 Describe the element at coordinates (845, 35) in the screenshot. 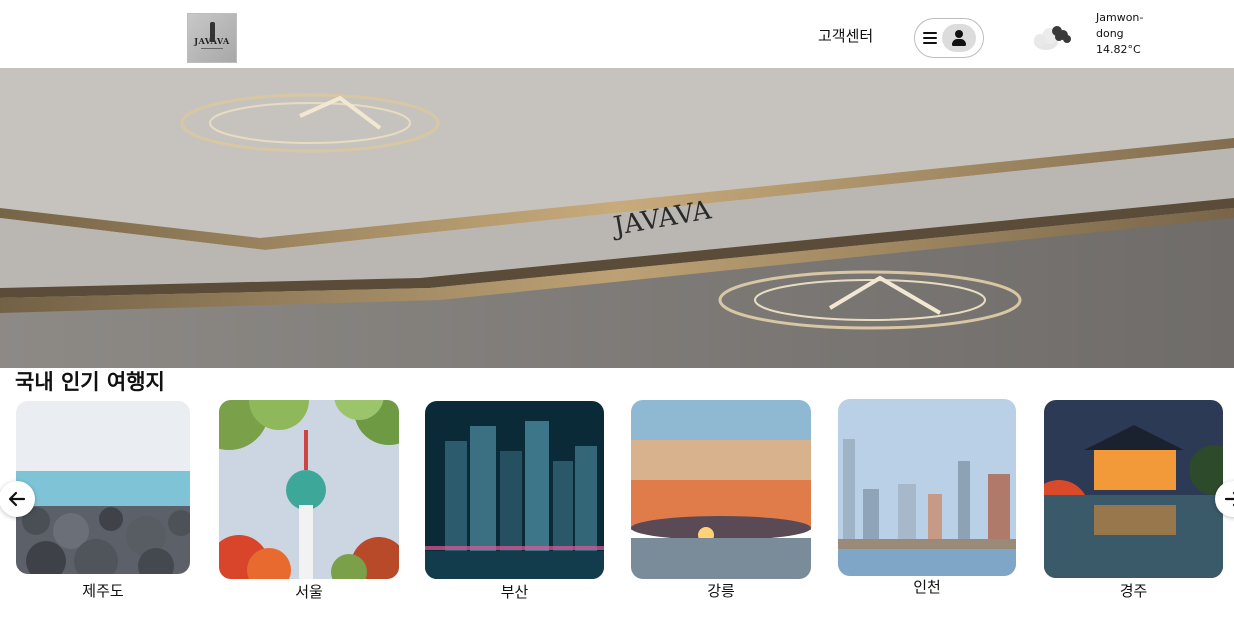

I see `customer-center-link: 고객센터` at that location.